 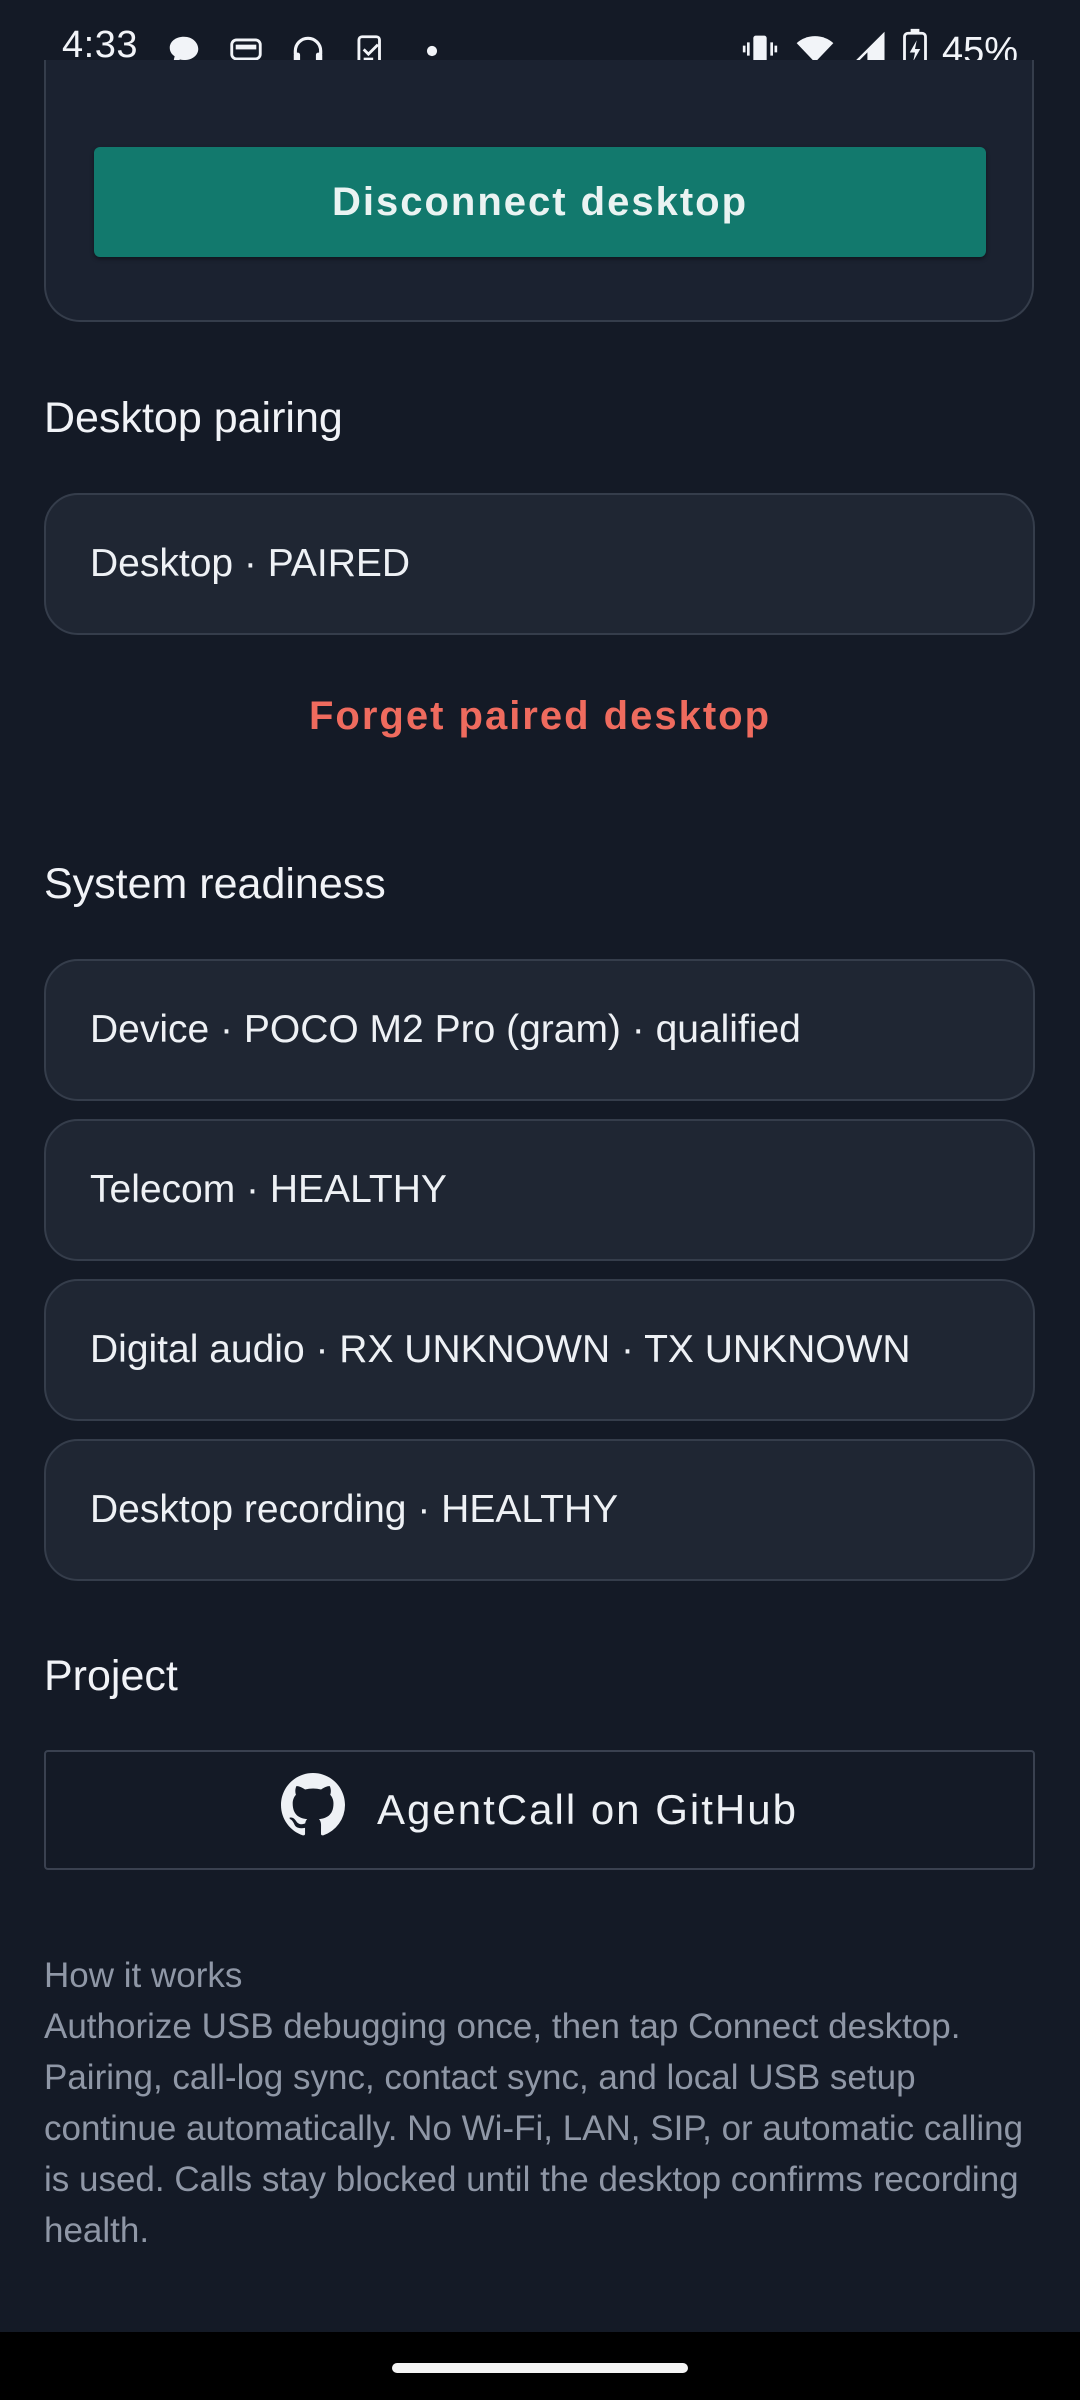 What do you see at coordinates (540, 2368) in the screenshot?
I see `home-gesture-handle` at bounding box center [540, 2368].